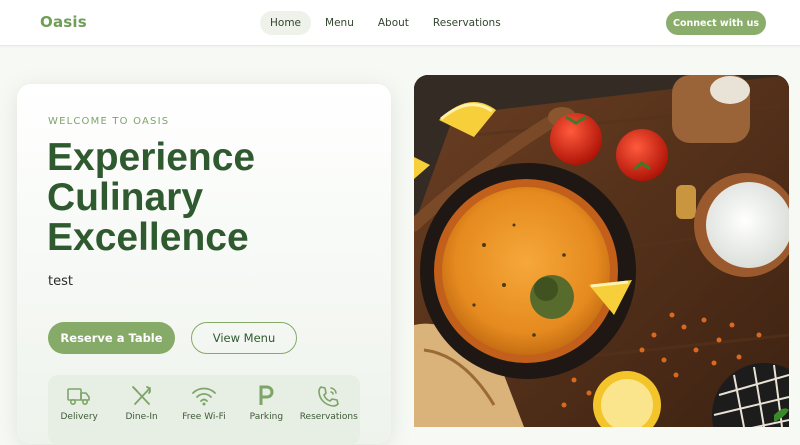  I want to click on nav-link-about: About, so click(393, 23).